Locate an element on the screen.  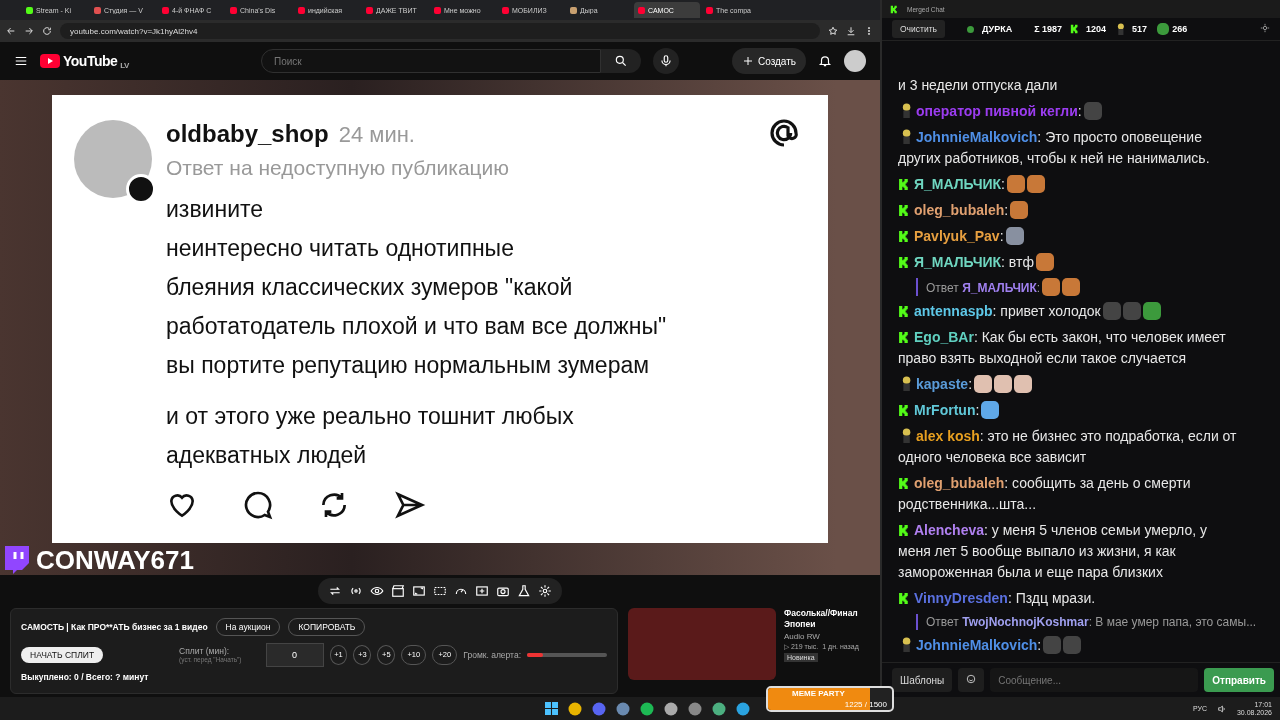
send-icon is located at coordinates (410, 505).